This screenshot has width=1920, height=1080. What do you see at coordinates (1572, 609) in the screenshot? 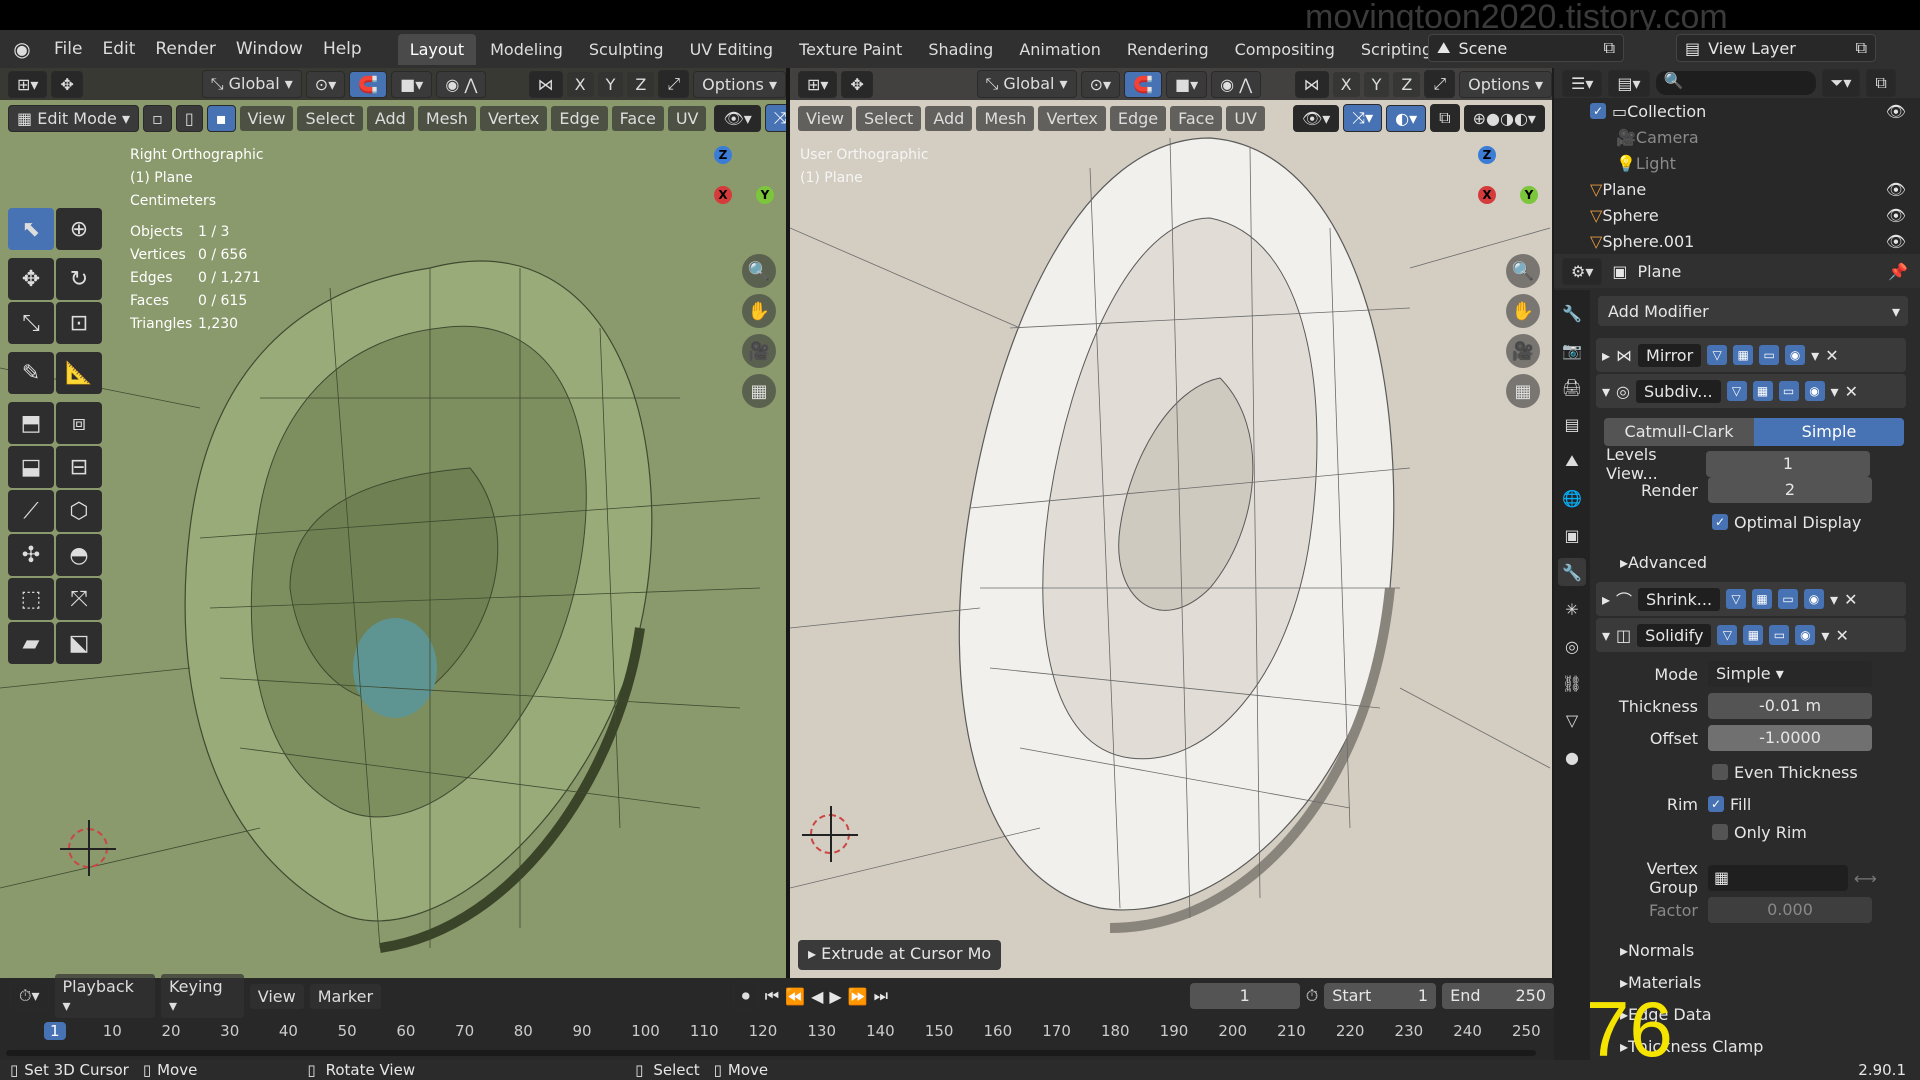
I see `particles-tab-icon: ✳` at bounding box center [1572, 609].